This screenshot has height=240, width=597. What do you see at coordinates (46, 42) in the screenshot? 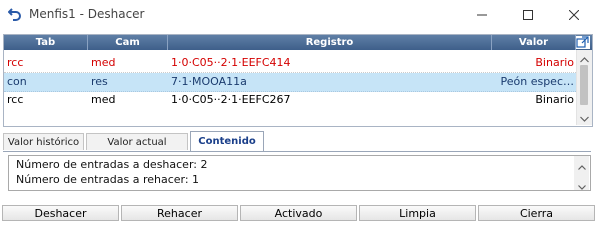
I see `column-header-tab: Tab` at bounding box center [46, 42].